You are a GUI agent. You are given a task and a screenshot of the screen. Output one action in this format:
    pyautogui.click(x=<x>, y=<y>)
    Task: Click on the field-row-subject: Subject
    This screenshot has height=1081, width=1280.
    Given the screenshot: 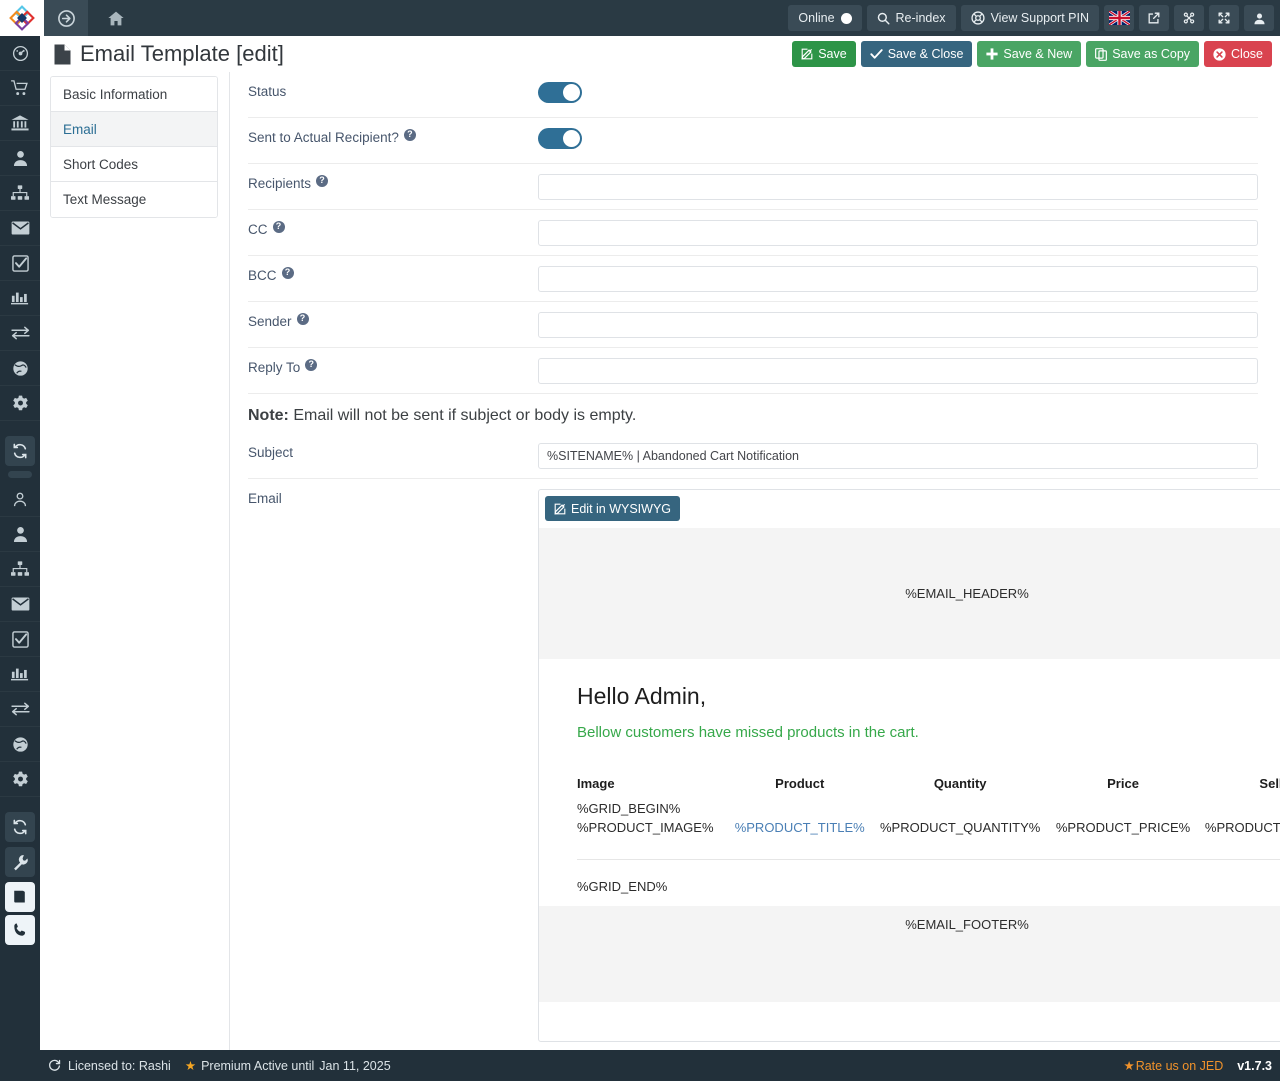 What is the action you would take?
    pyautogui.click(x=753, y=456)
    